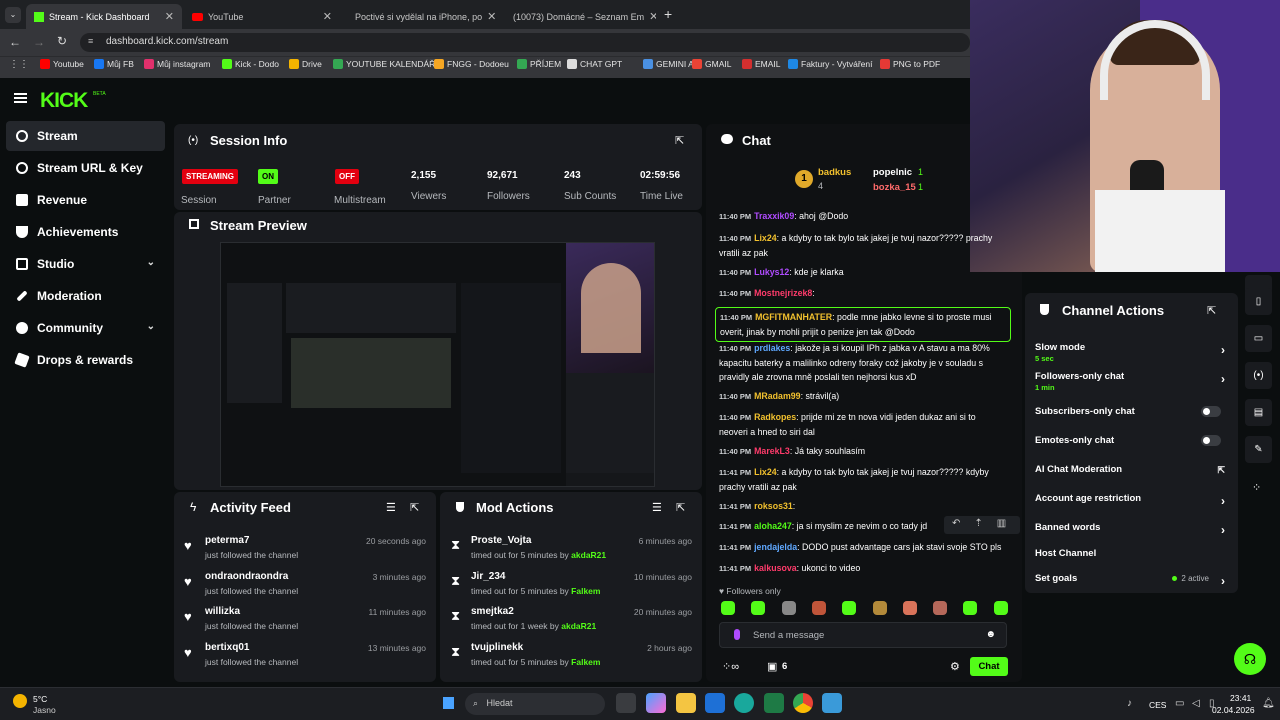  What do you see at coordinates (1250, 659) in the screenshot?
I see `support-button: ☊` at bounding box center [1250, 659].